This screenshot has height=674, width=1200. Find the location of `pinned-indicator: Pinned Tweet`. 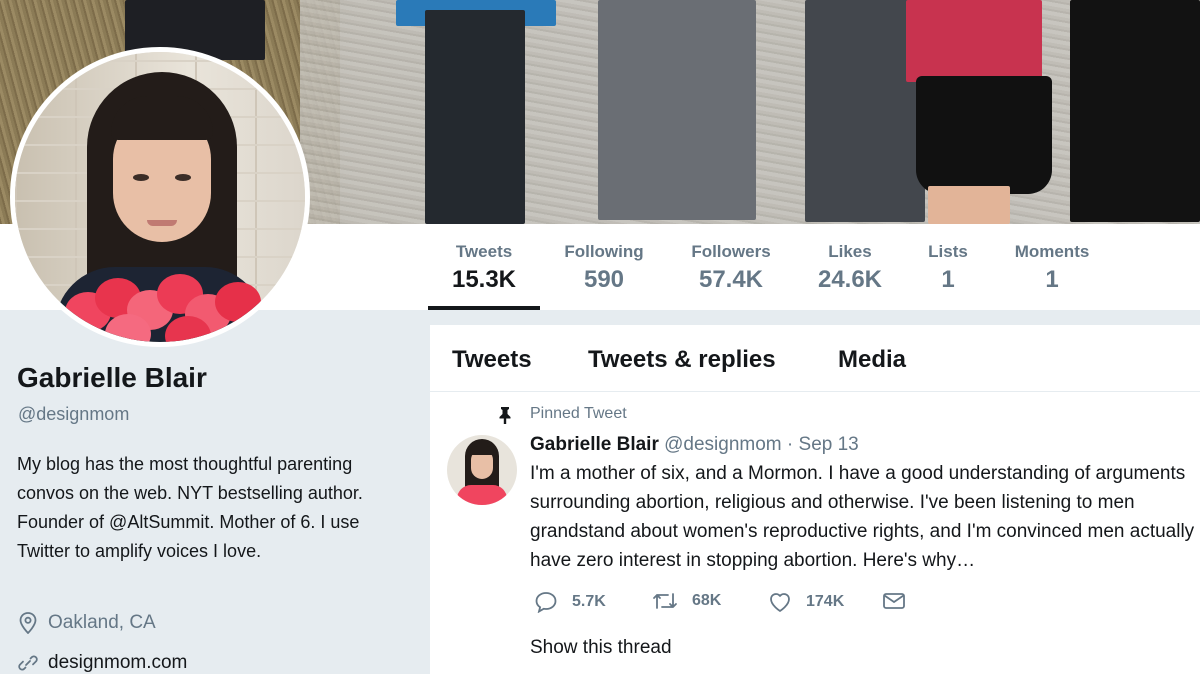

pinned-indicator: Pinned Tweet is located at coordinates (563, 414).